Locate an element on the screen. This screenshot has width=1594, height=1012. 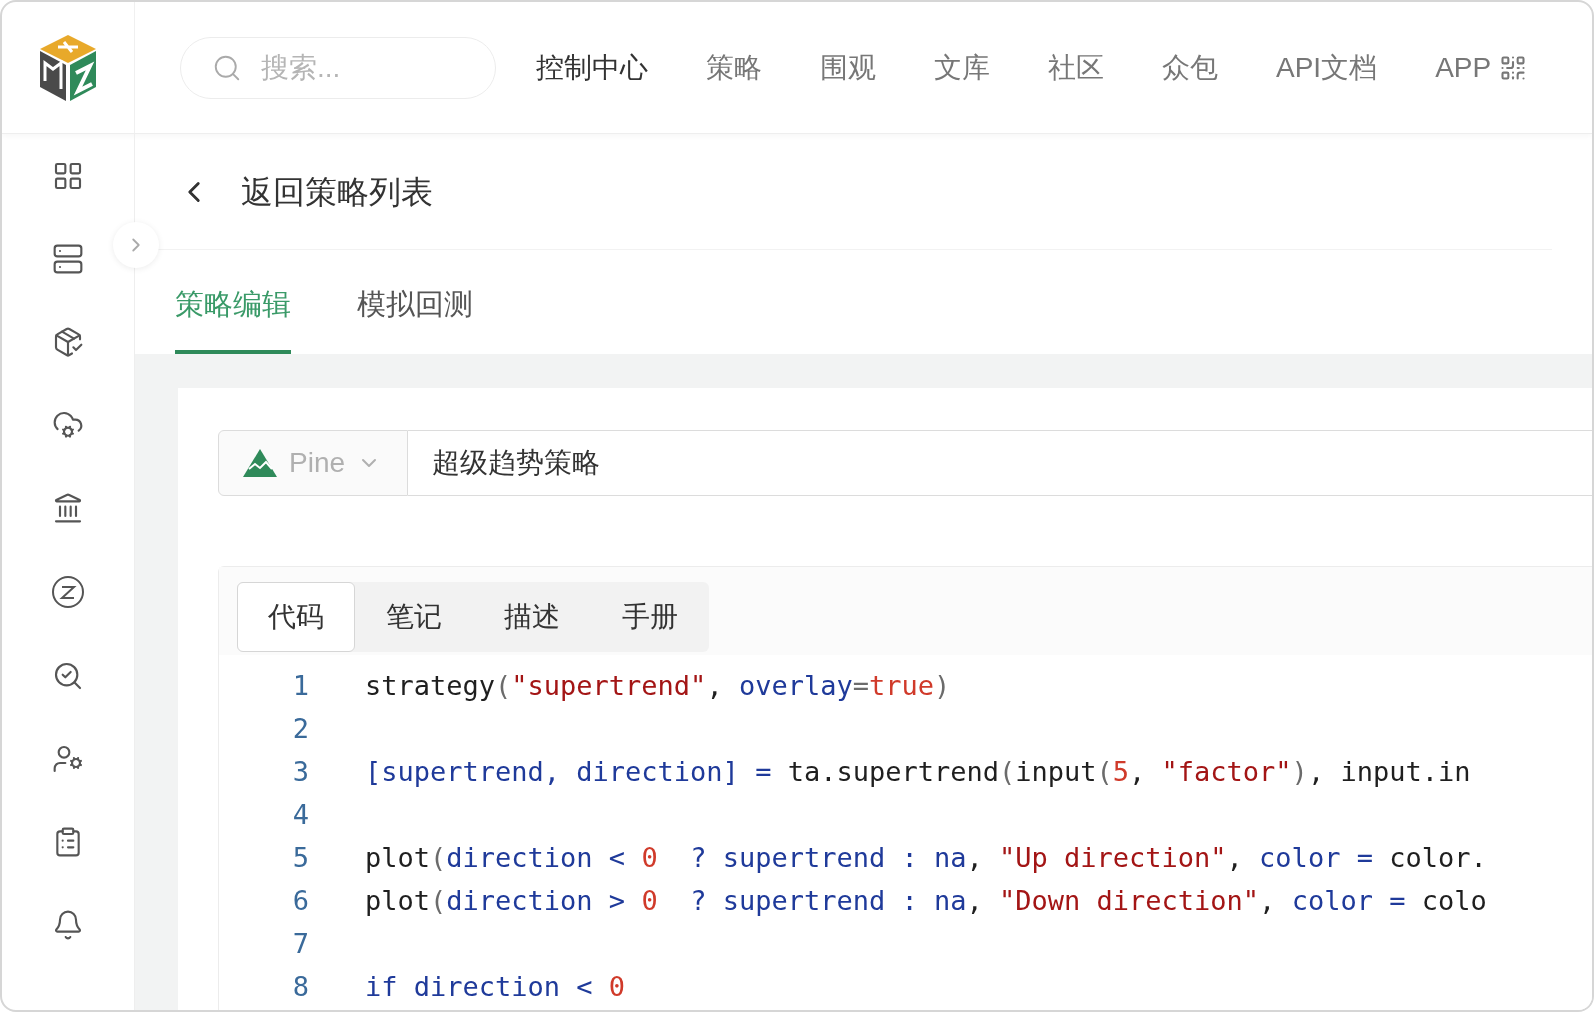
package-icon is located at coordinates (68, 342).